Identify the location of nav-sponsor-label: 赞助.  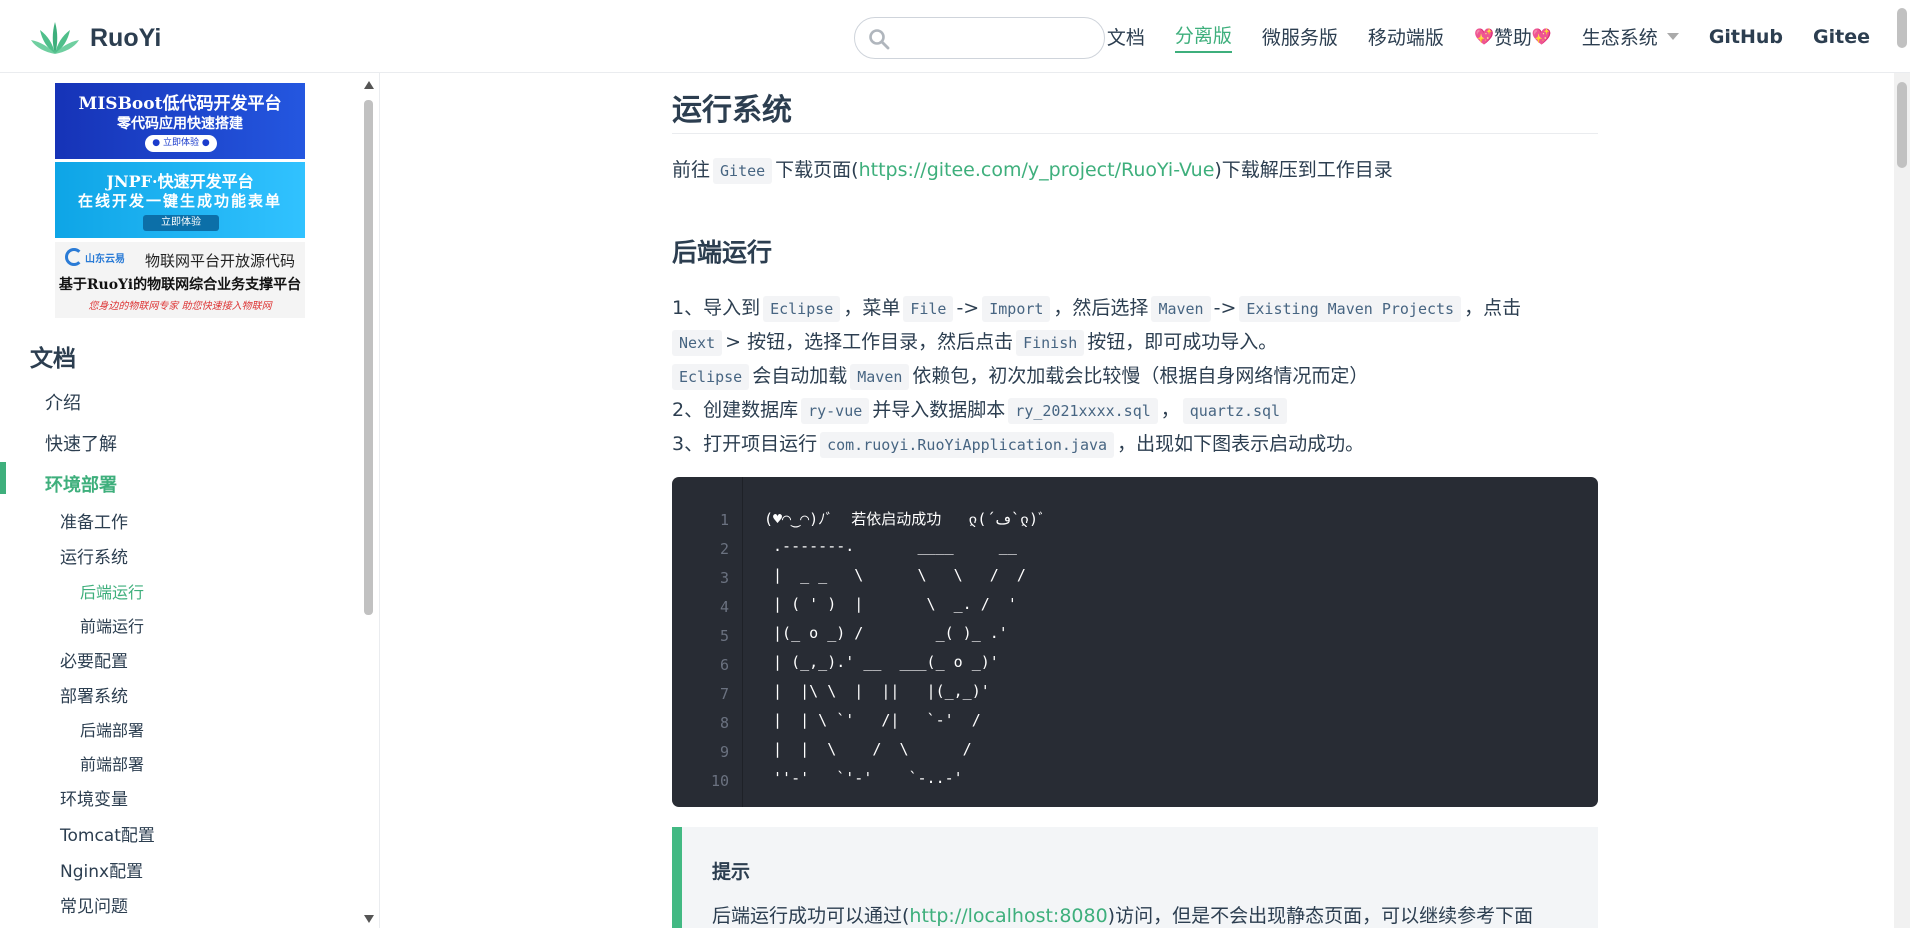
(1512, 38).